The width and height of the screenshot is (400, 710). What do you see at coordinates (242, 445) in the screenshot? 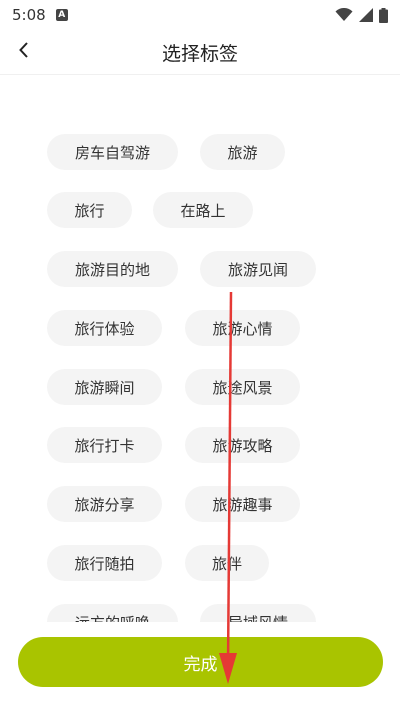
I see `tag-item: 旅游攻略` at bounding box center [242, 445].